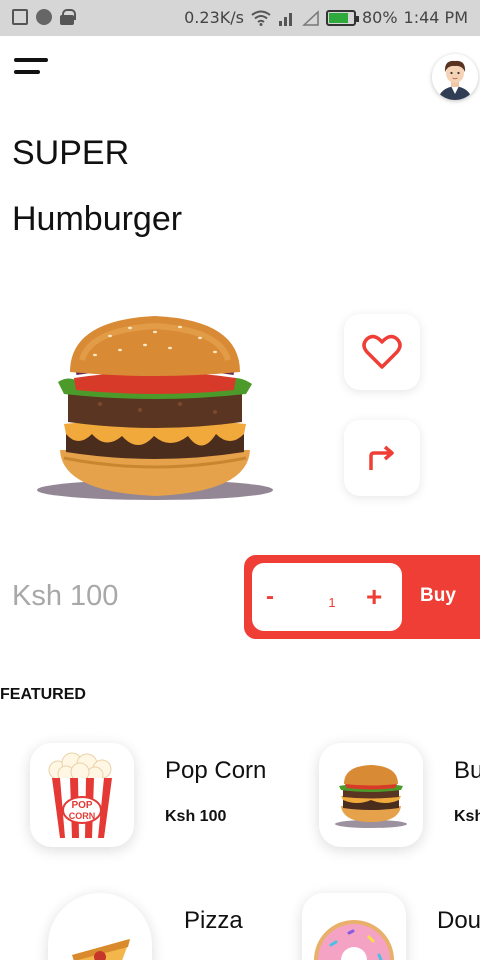 Image resolution: width=480 pixels, height=960 pixels. What do you see at coordinates (214, 17) in the screenshot?
I see `network-speed: 0.23K/s` at bounding box center [214, 17].